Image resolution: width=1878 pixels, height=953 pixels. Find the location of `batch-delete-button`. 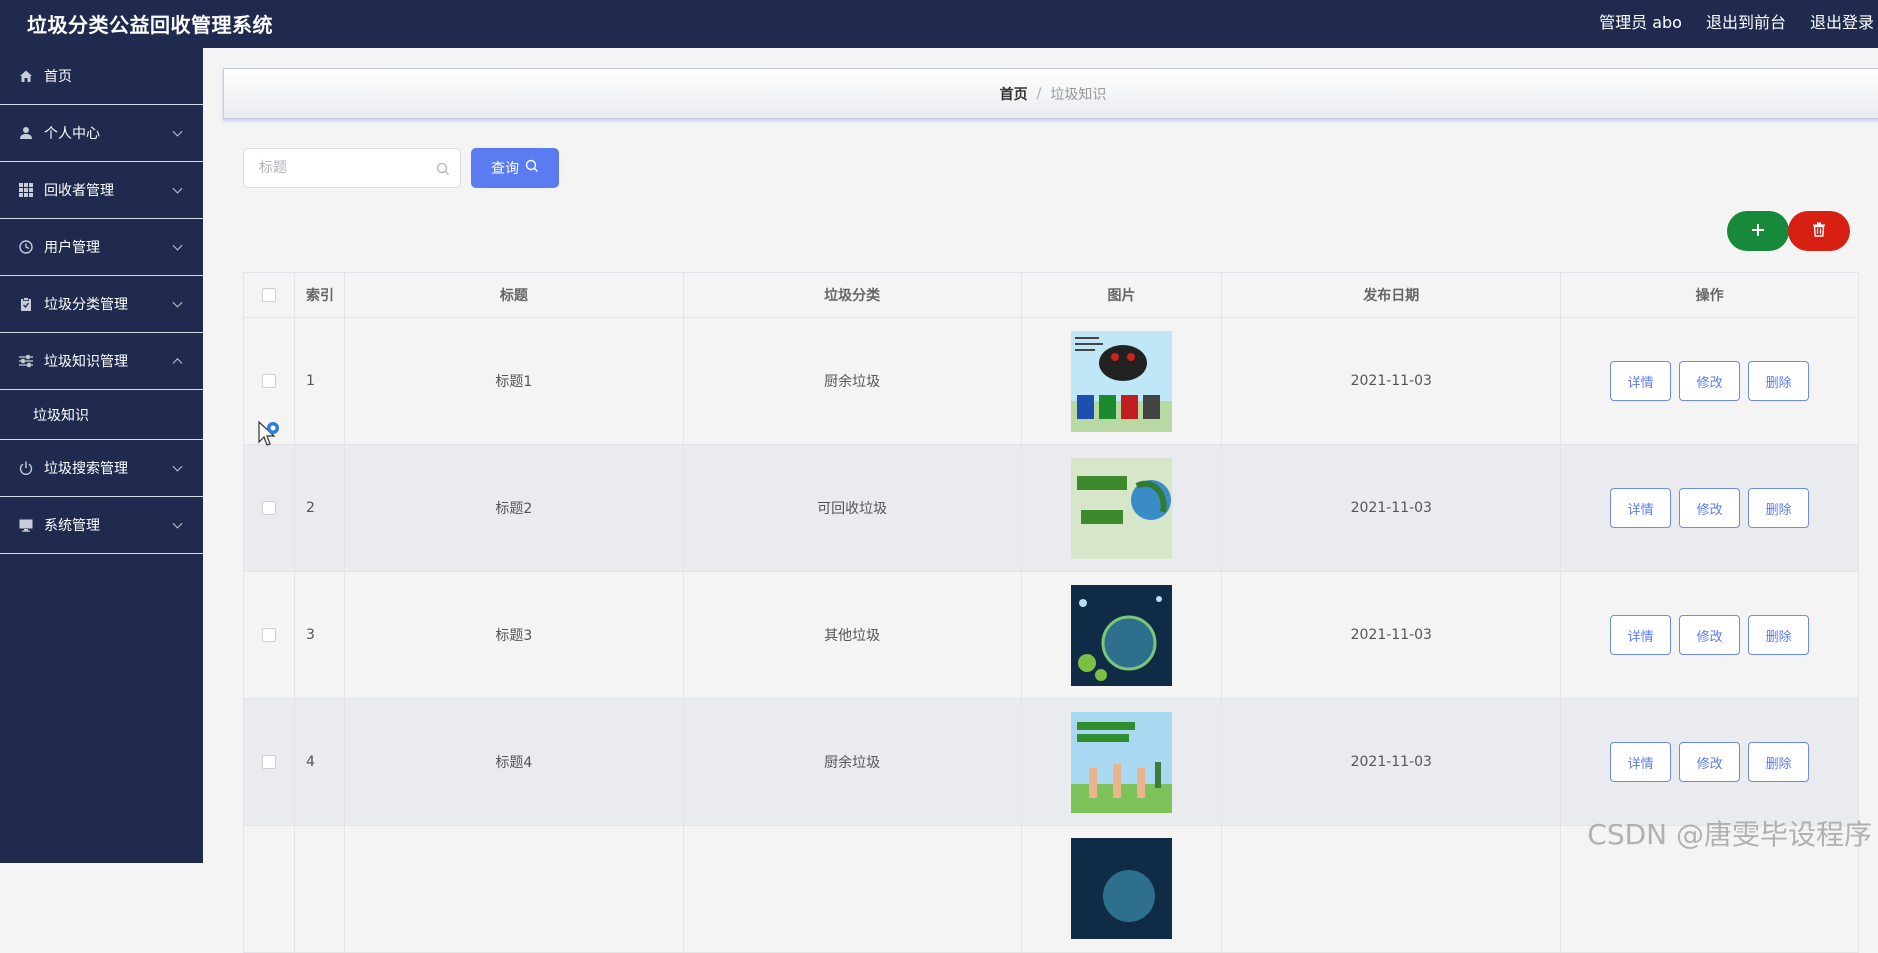

batch-delete-button is located at coordinates (1819, 231).